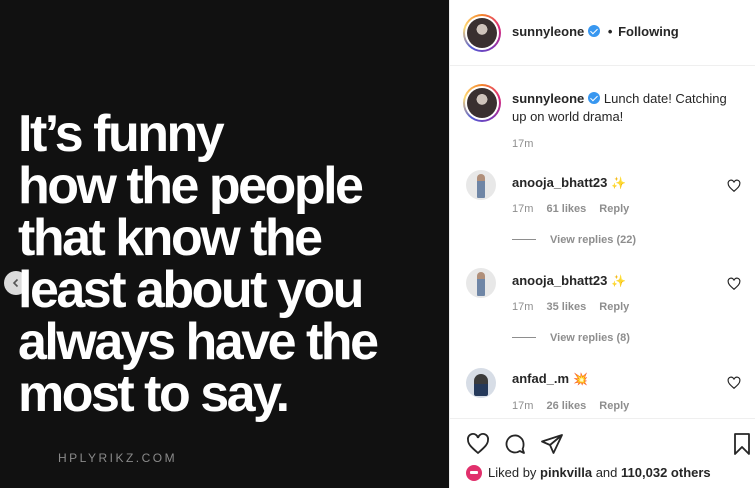 The width and height of the screenshot is (755, 488). Describe the element at coordinates (590, 338) in the screenshot. I see `view-replies-label: View replies (8)` at that location.